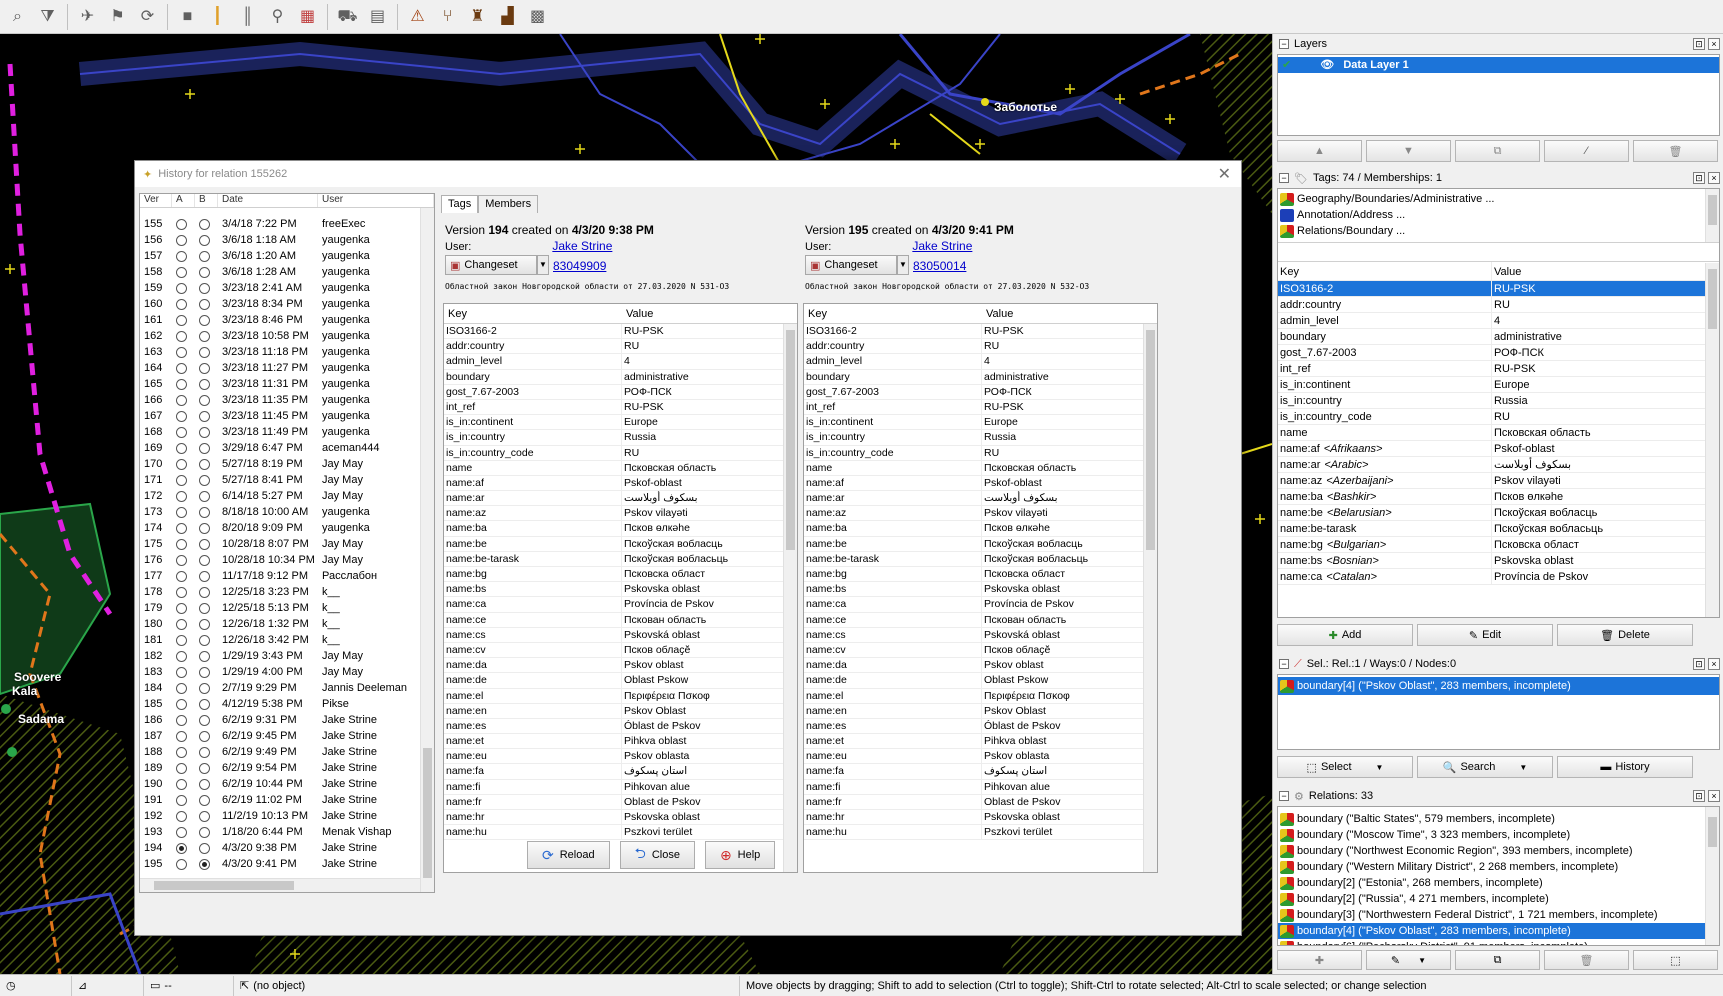 This screenshot has width=1723, height=996. I want to click on key-header: Key, so click(893, 313).